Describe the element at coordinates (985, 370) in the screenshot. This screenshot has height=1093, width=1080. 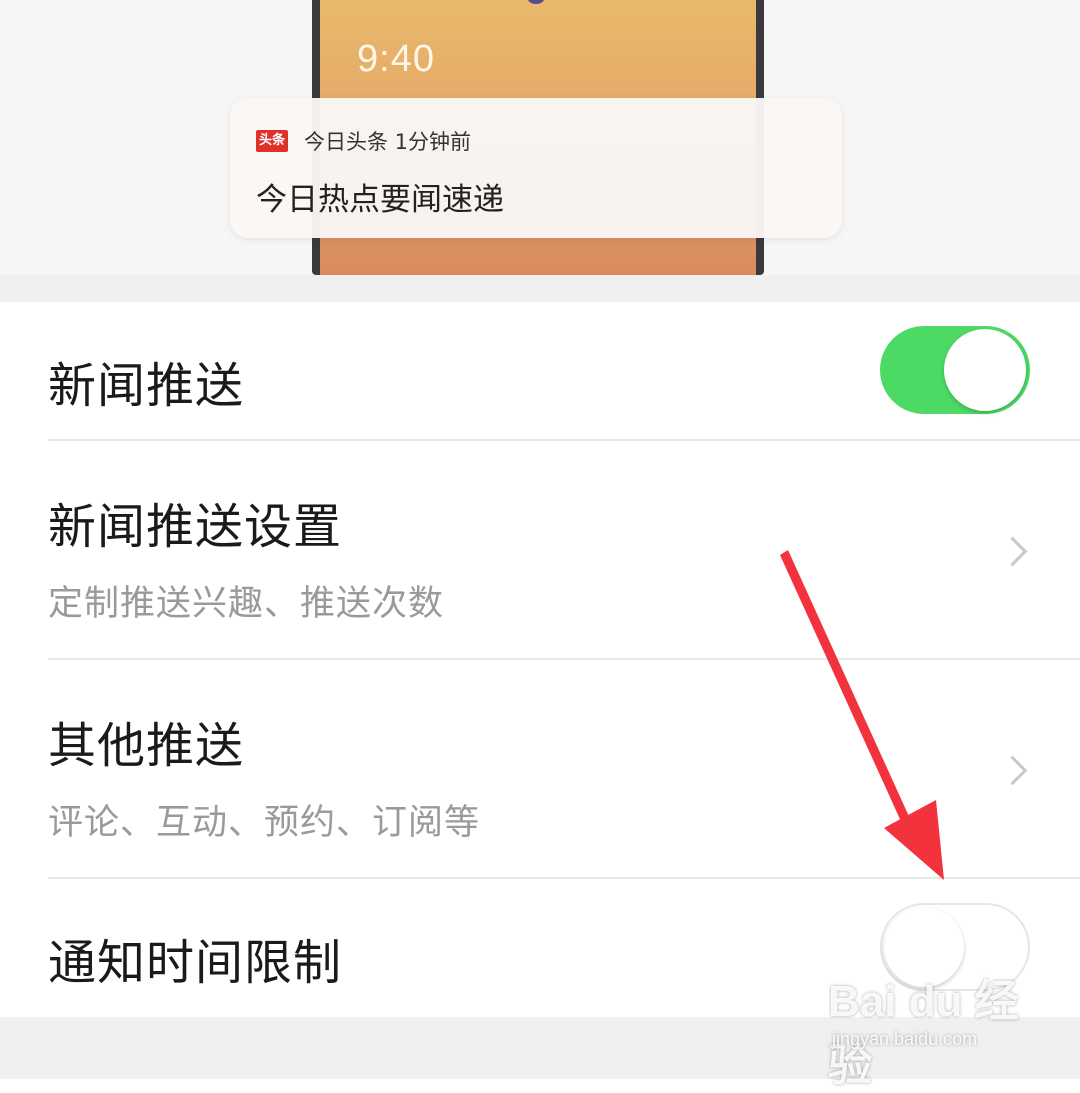
I see `toggle-knob` at that location.